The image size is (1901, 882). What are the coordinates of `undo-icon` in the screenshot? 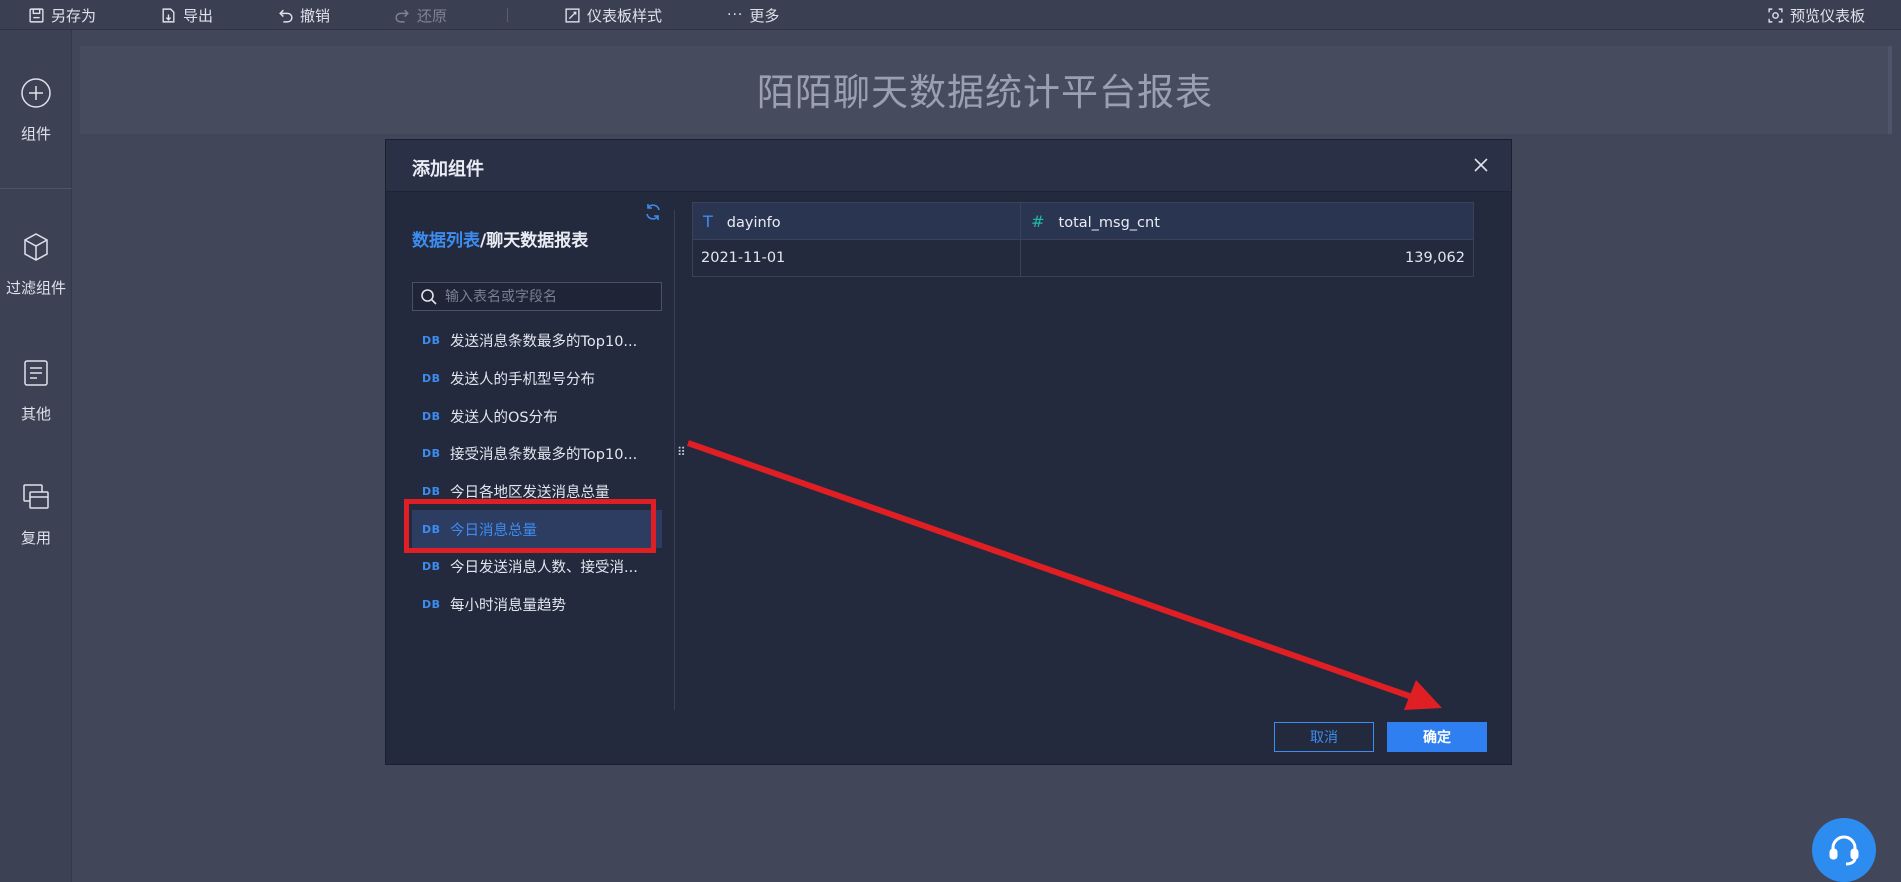 It's located at (286, 16).